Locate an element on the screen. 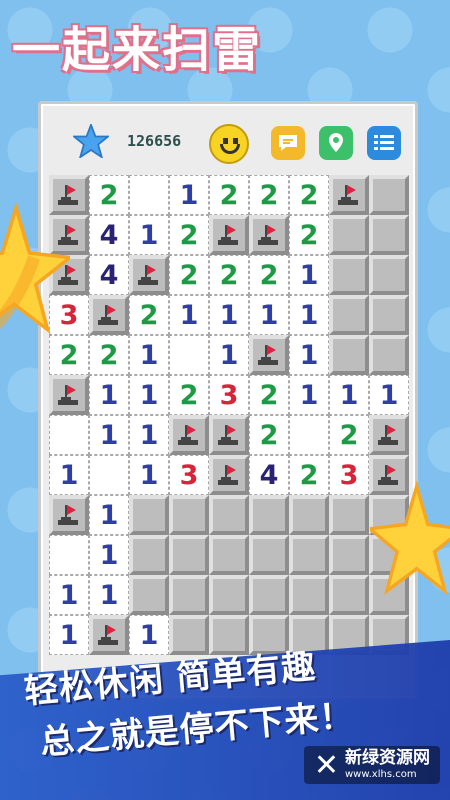 This screenshot has width=450, height=800. menu-button is located at coordinates (384, 143).